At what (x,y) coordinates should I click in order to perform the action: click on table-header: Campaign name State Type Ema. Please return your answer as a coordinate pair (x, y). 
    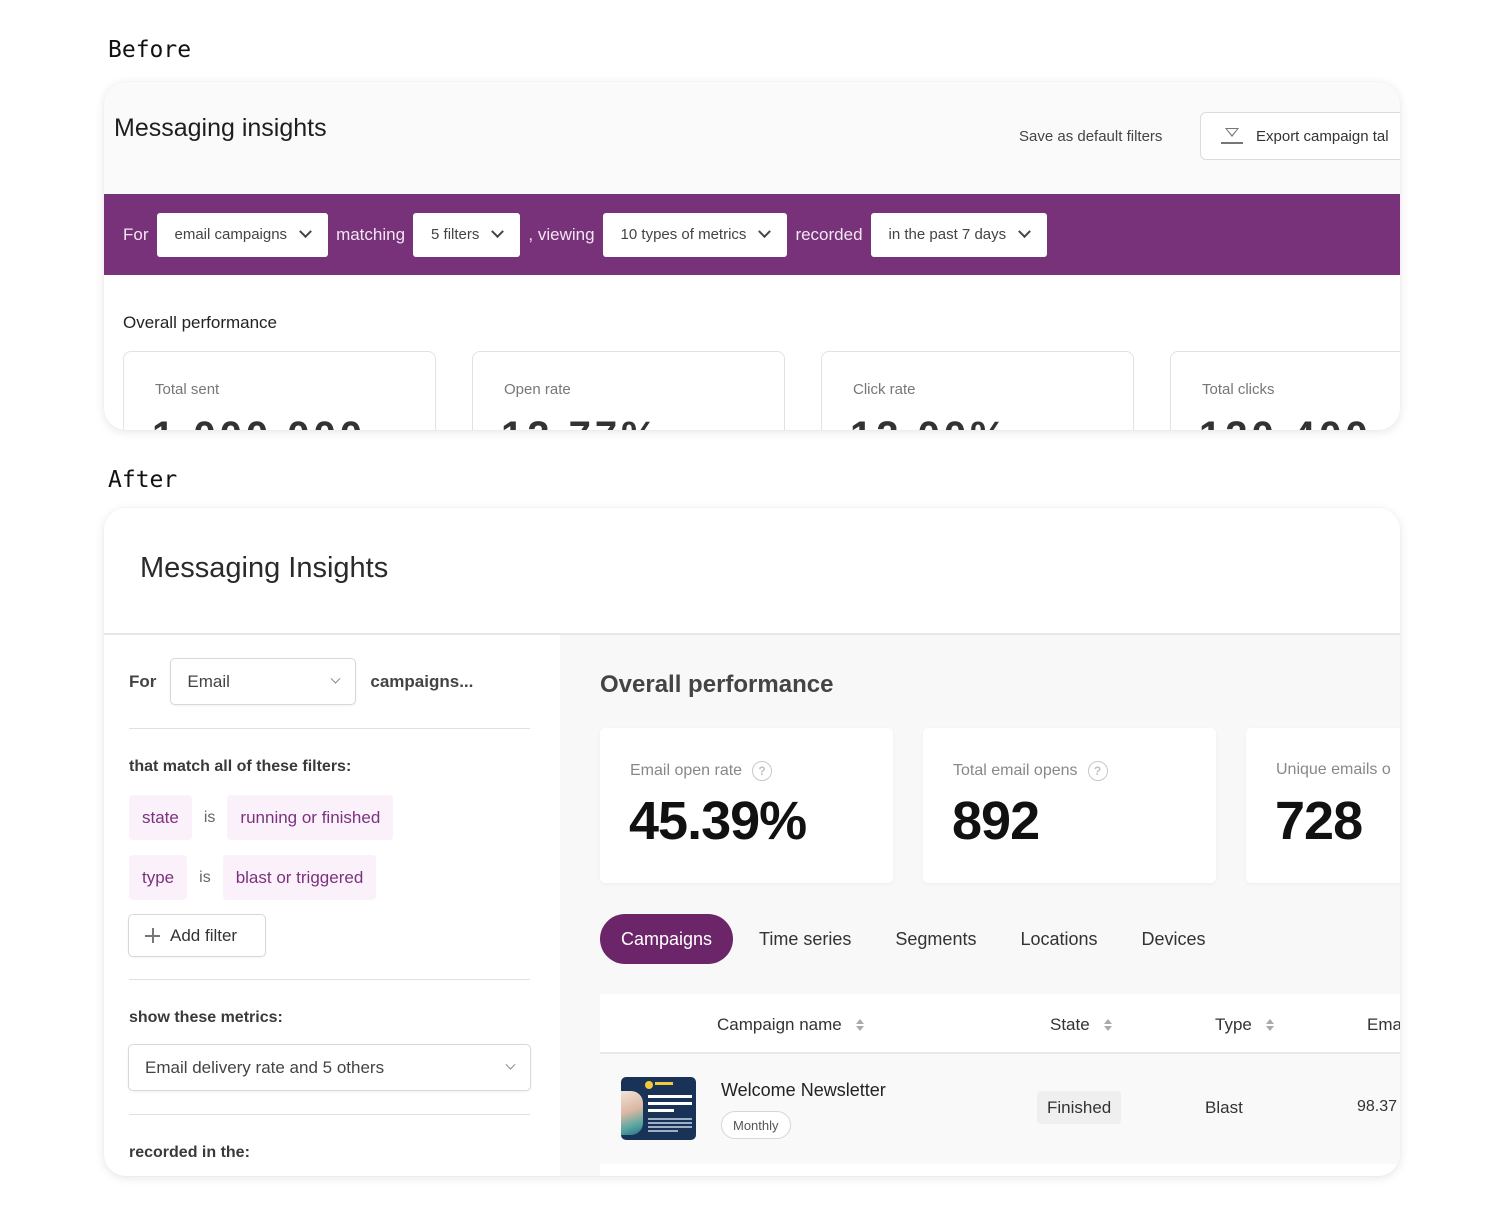
    Looking at the image, I should click on (1000, 1024).